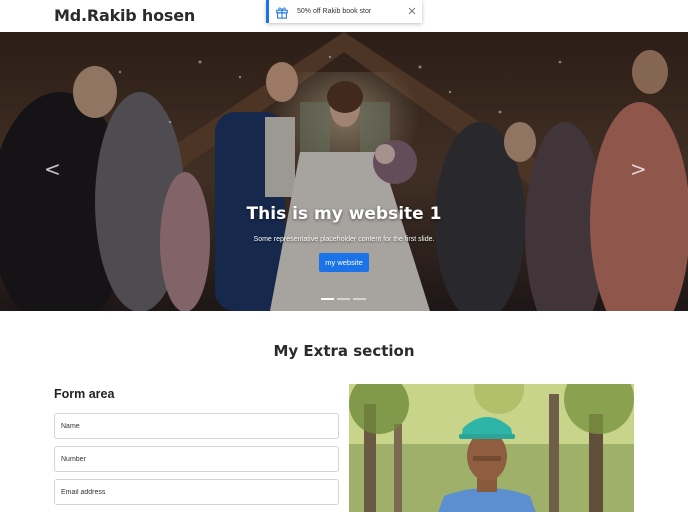  What do you see at coordinates (52, 169) in the screenshot?
I see `carousel-prev-button: <` at bounding box center [52, 169].